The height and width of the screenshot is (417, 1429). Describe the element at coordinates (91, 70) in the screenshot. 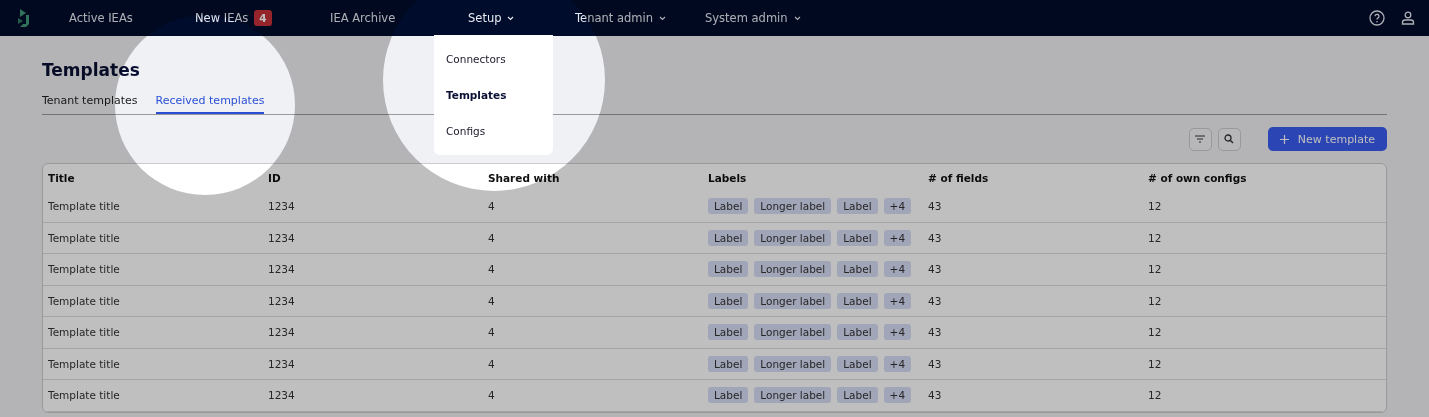

I see `page-title: Templates` at that location.